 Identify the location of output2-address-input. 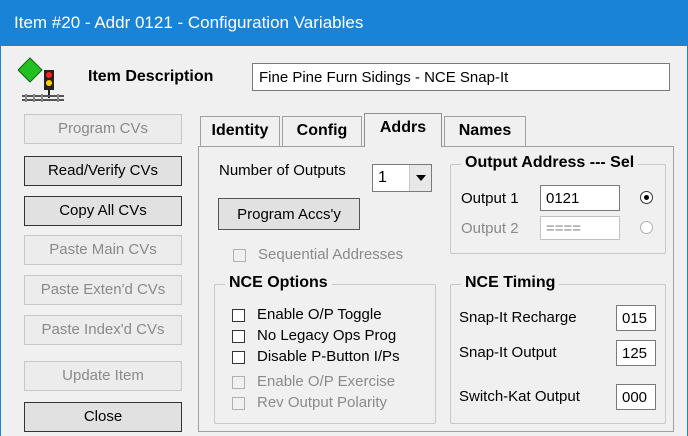
(580, 228).